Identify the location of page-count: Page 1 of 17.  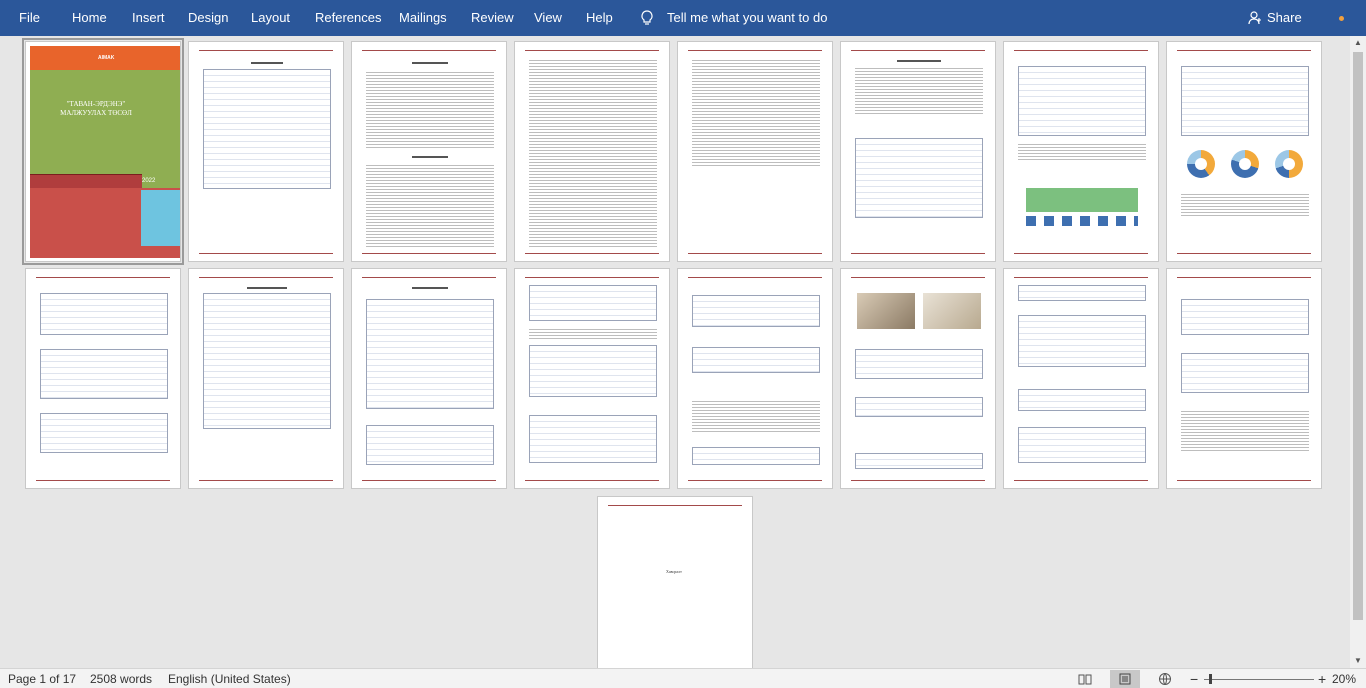
(42, 678).